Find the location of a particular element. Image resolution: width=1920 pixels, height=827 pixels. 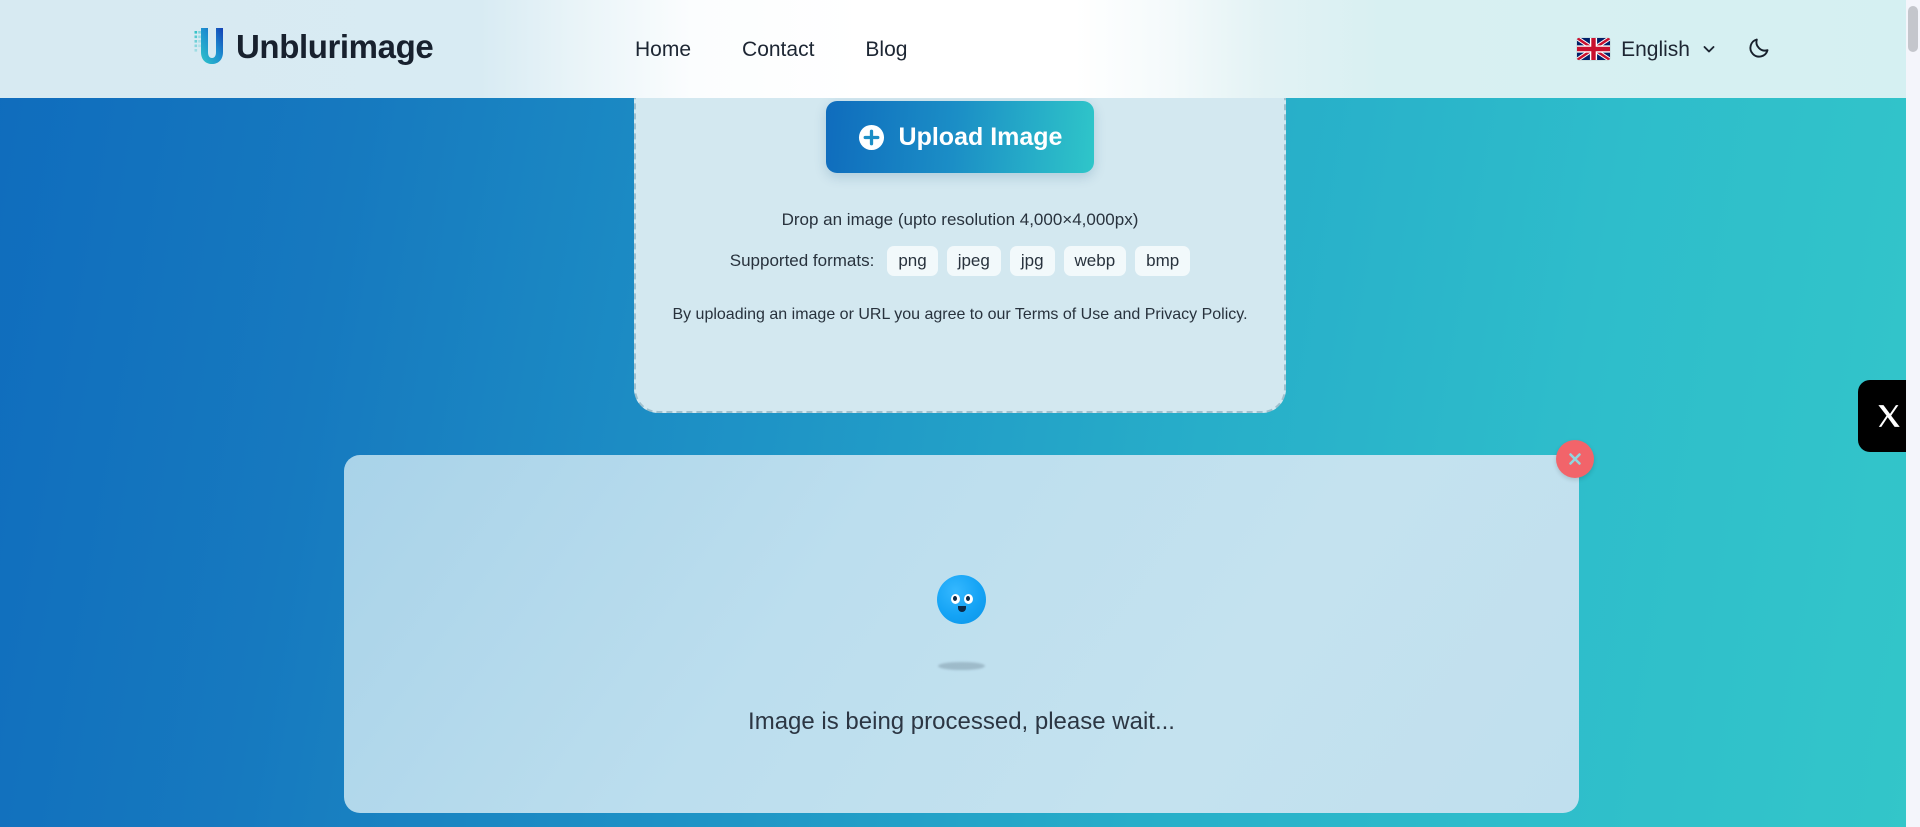

main-navigation: Home Contact Blog is located at coordinates (771, 49).